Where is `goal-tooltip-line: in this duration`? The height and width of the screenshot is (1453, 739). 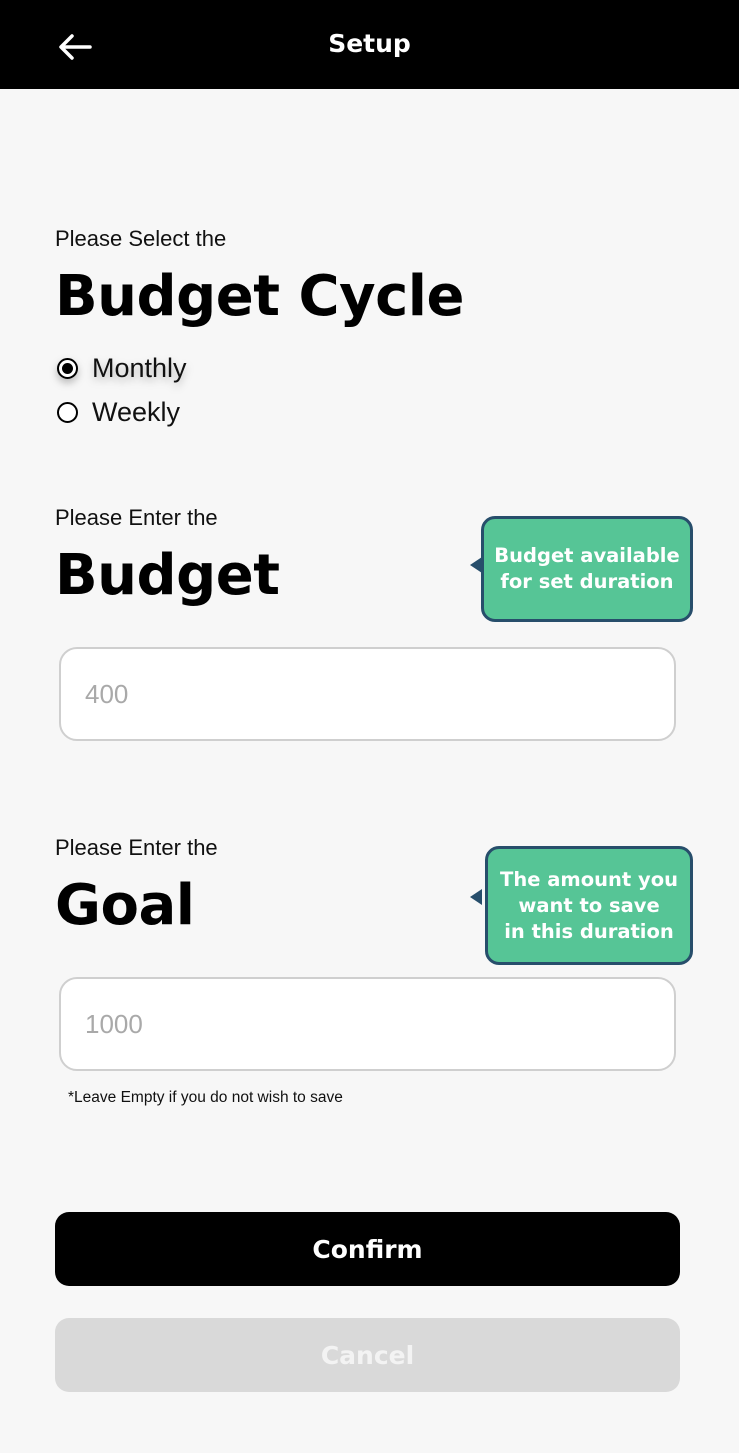 goal-tooltip-line: in this duration is located at coordinates (589, 931).